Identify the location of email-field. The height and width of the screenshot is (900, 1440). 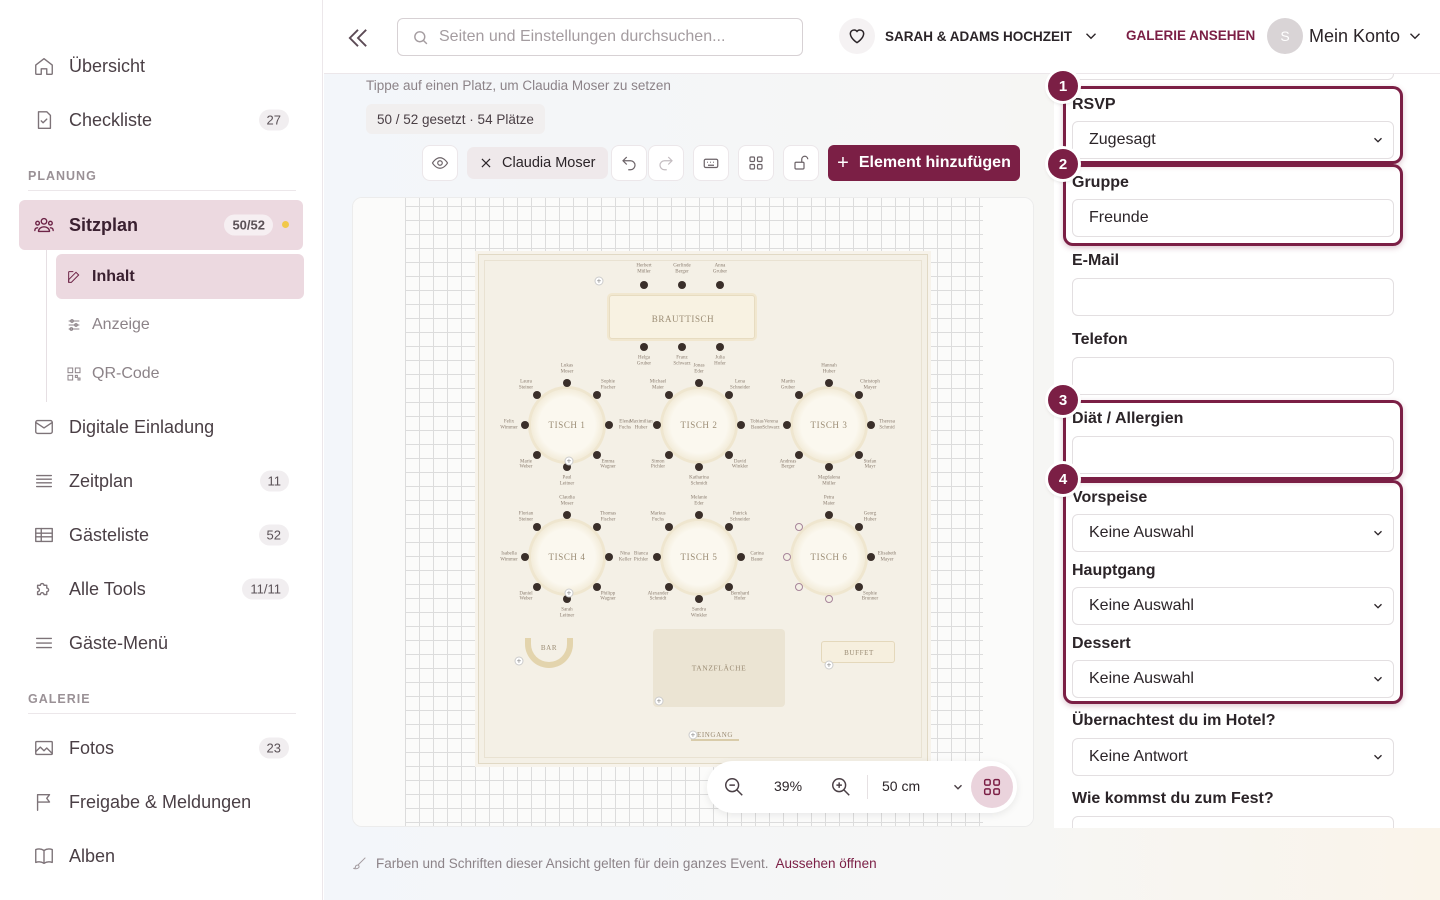
(1233, 297).